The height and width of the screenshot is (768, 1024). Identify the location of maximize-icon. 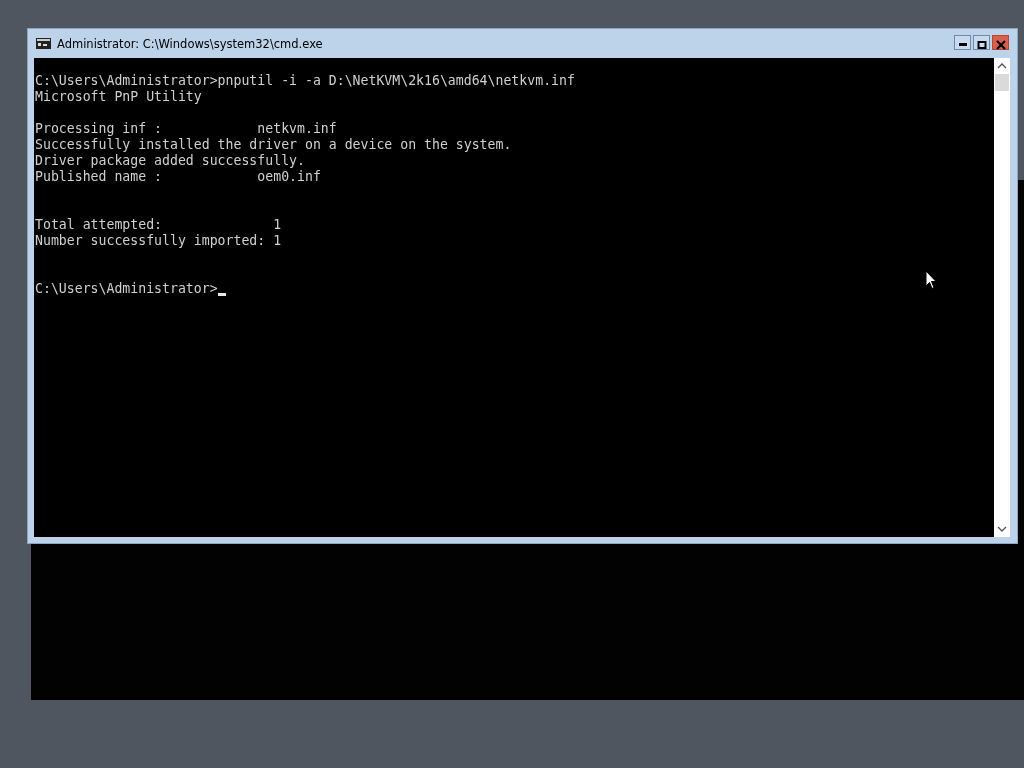
(981, 44).